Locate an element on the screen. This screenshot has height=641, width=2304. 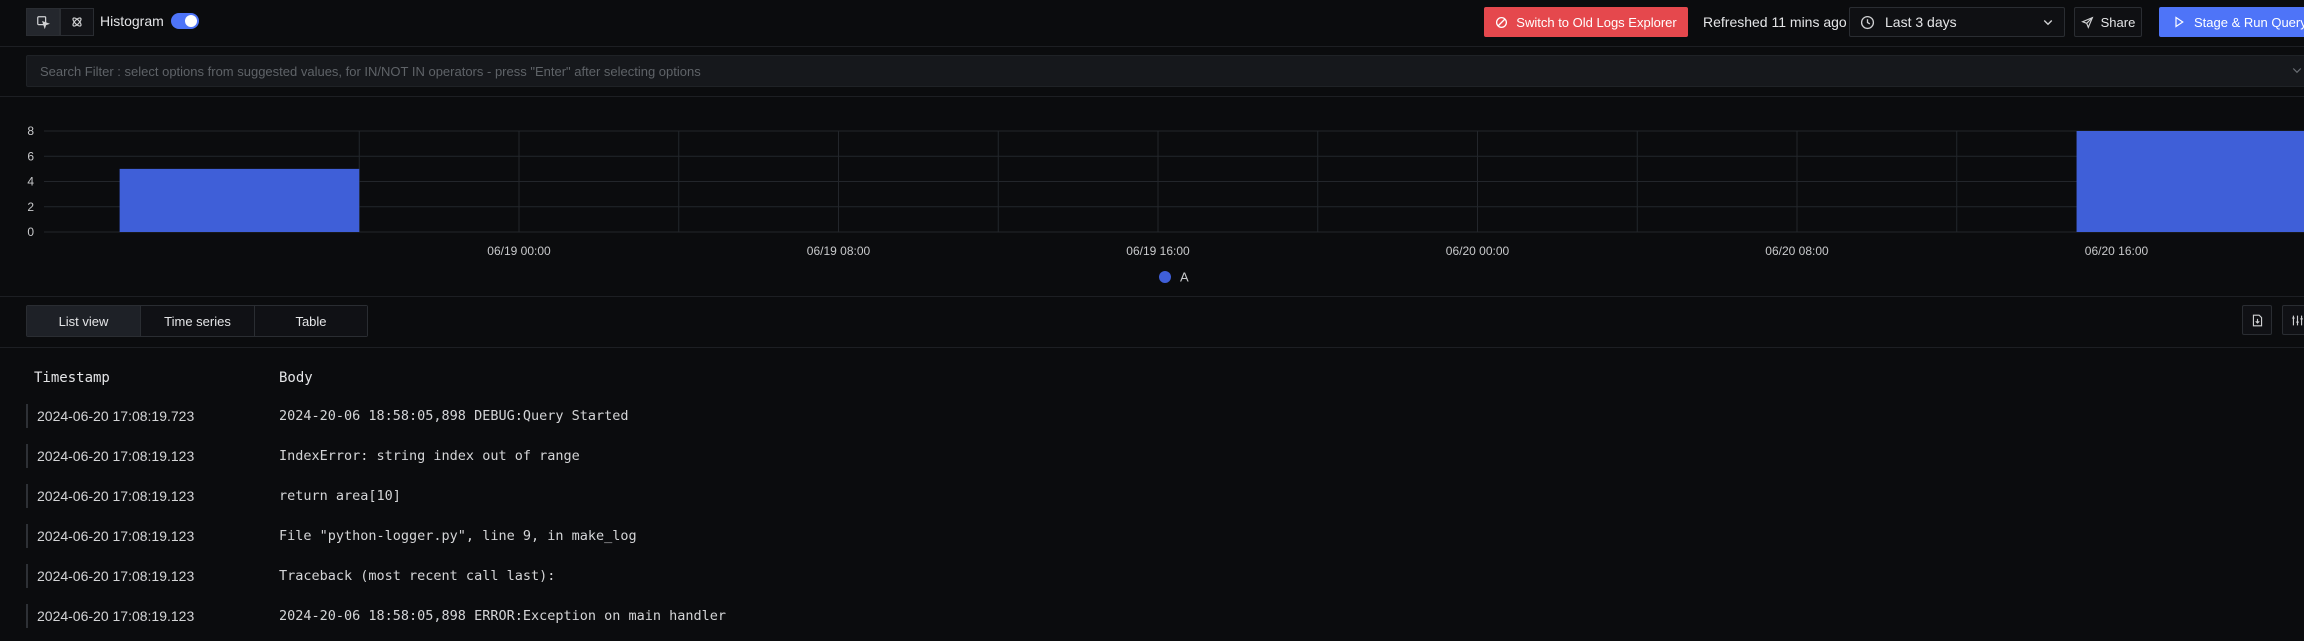
log-row: 2024-06-20 17:08:19.123 return area[10] is located at coordinates (1165, 496).